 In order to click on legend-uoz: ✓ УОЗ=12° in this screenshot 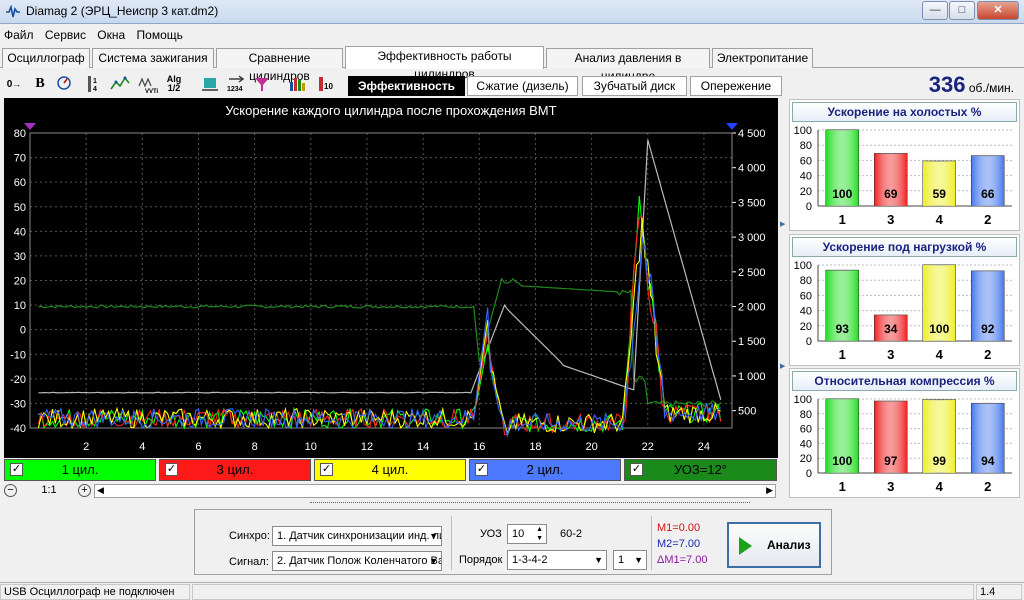, I will do `click(700, 470)`.